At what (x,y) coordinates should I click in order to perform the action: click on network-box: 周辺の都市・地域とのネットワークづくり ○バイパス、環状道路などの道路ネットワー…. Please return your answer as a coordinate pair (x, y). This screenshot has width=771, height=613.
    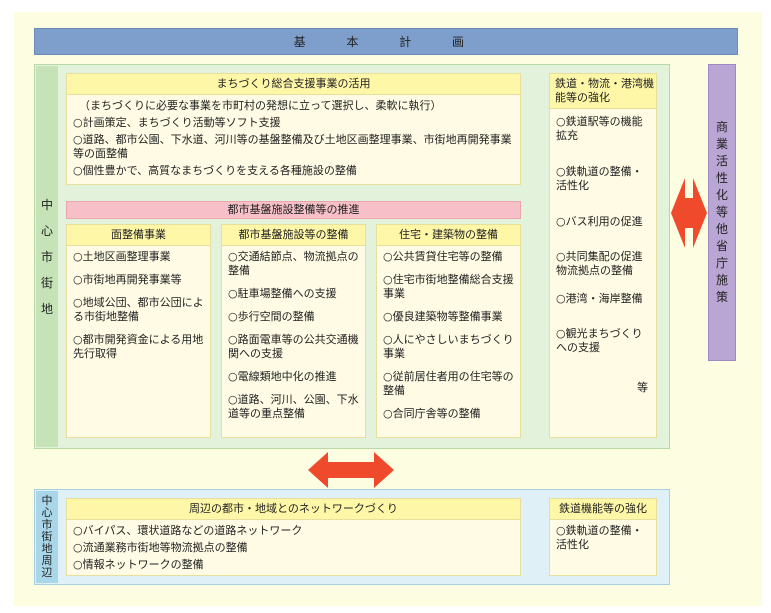
    Looking at the image, I should click on (293, 537).